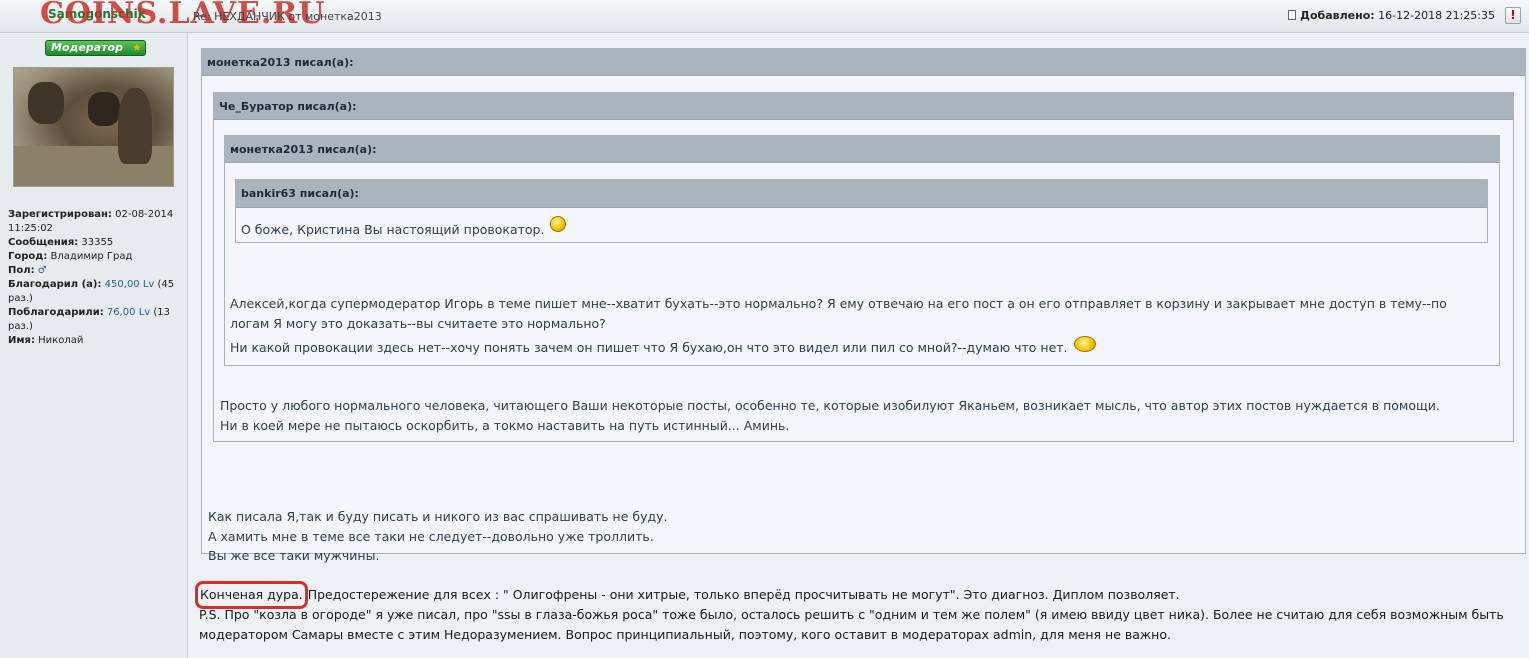 The height and width of the screenshot is (658, 1529). I want to click on avatar, so click(93, 127).